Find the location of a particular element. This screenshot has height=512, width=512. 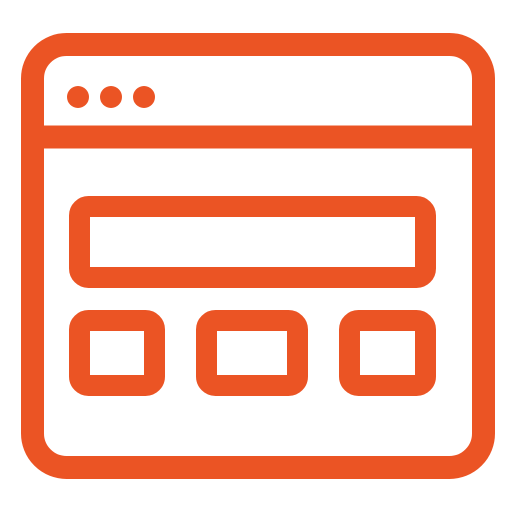

small-block-left is located at coordinates (117, 353).